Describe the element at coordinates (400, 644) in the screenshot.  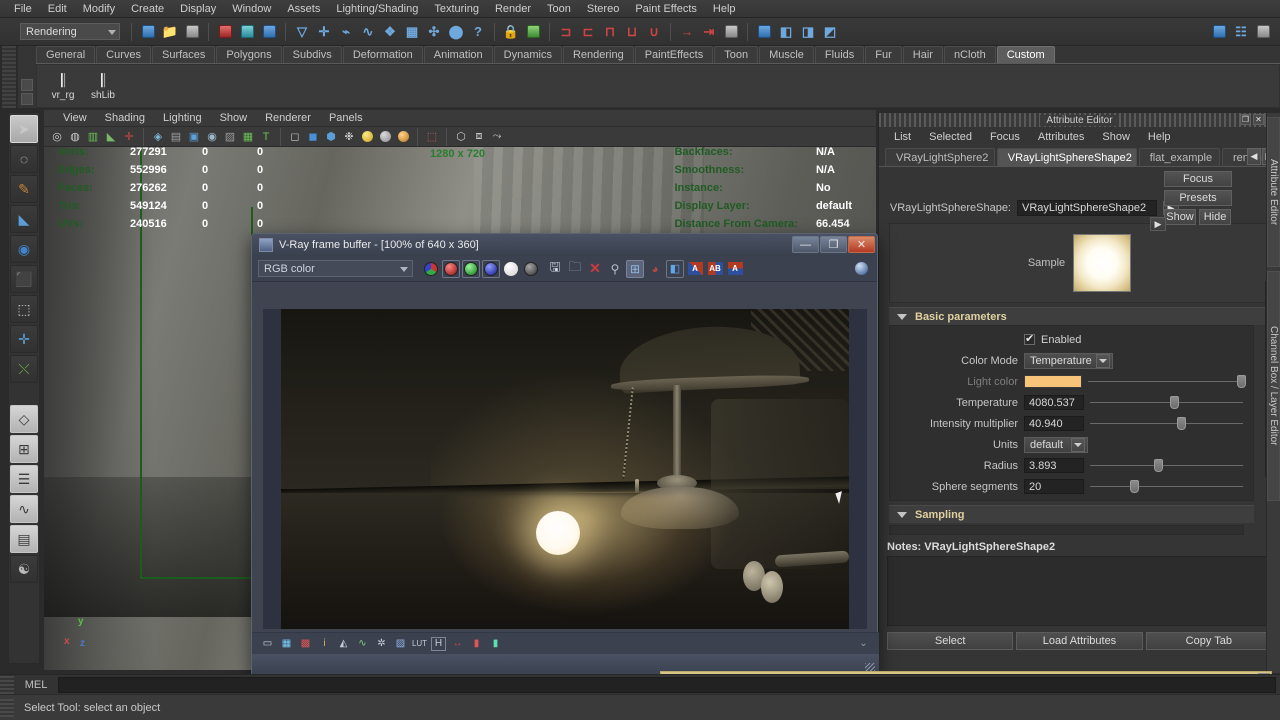
I see `levels-icon: ▨` at that location.